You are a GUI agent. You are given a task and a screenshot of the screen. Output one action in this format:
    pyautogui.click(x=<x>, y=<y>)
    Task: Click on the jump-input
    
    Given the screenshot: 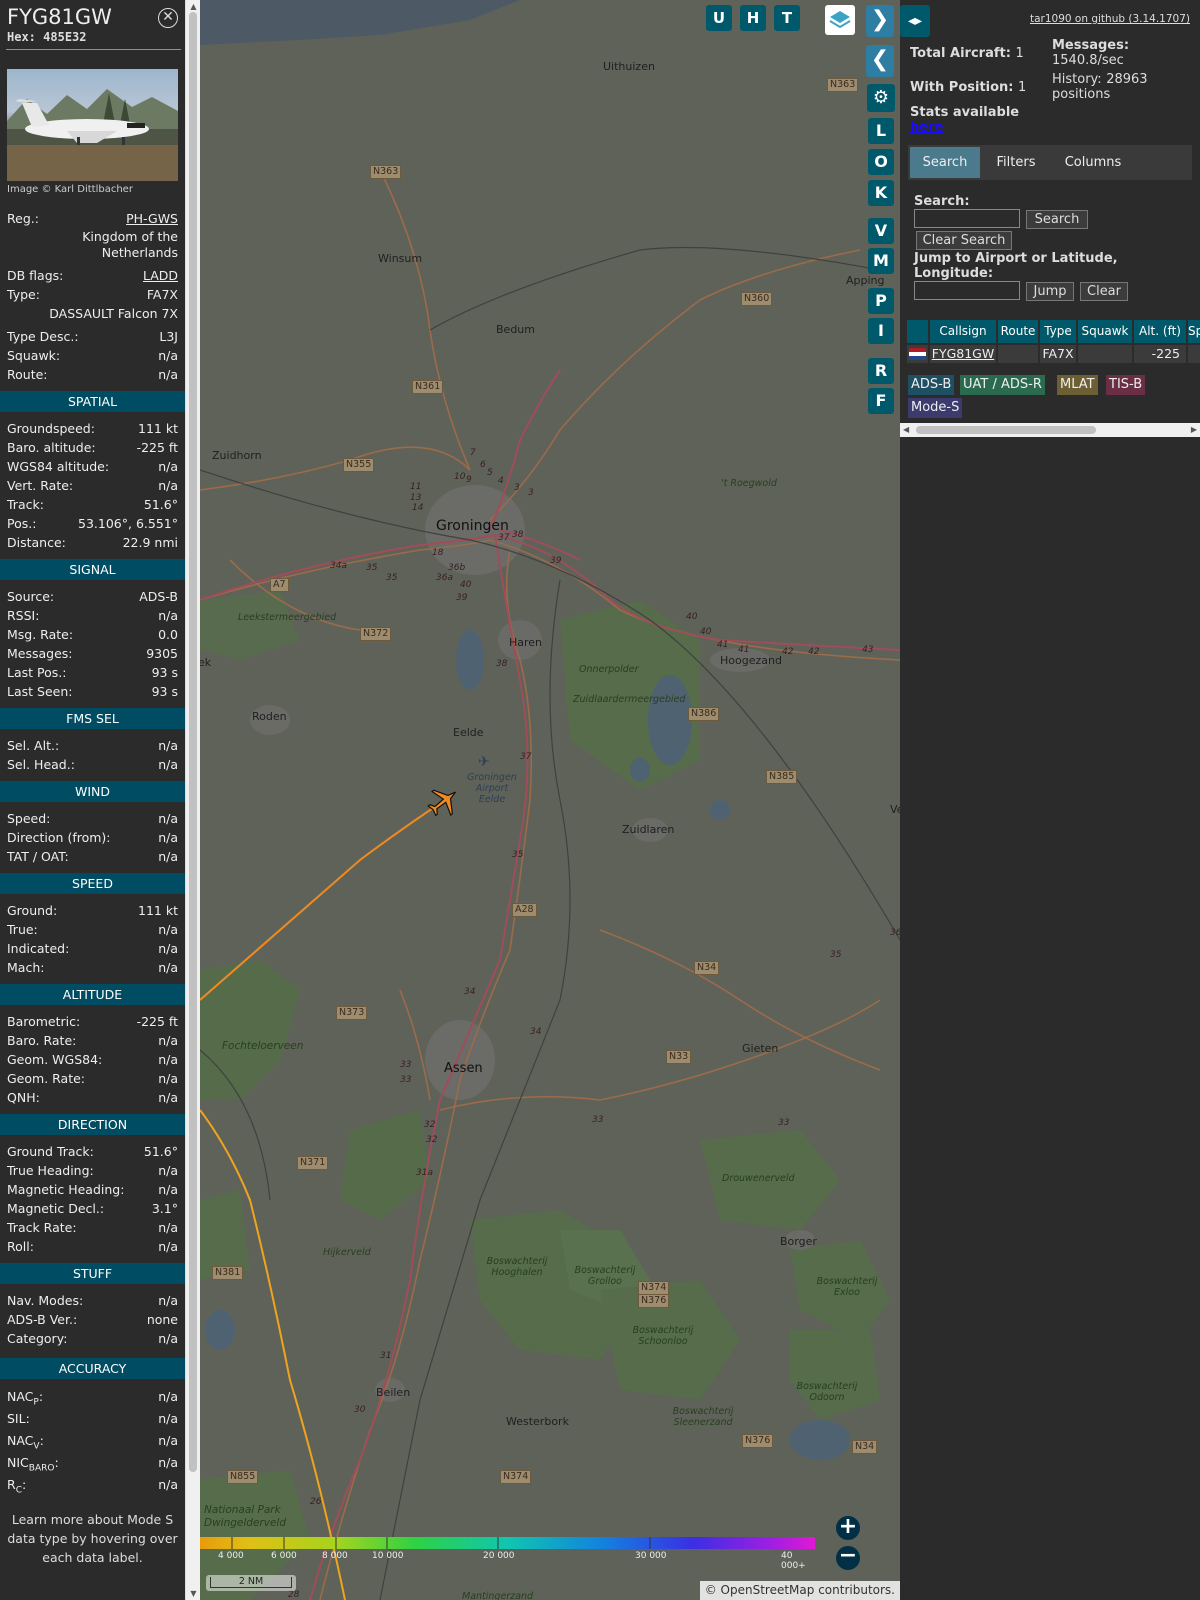 What is the action you would take?
    pyautogui.click(x=967, y=290)
    